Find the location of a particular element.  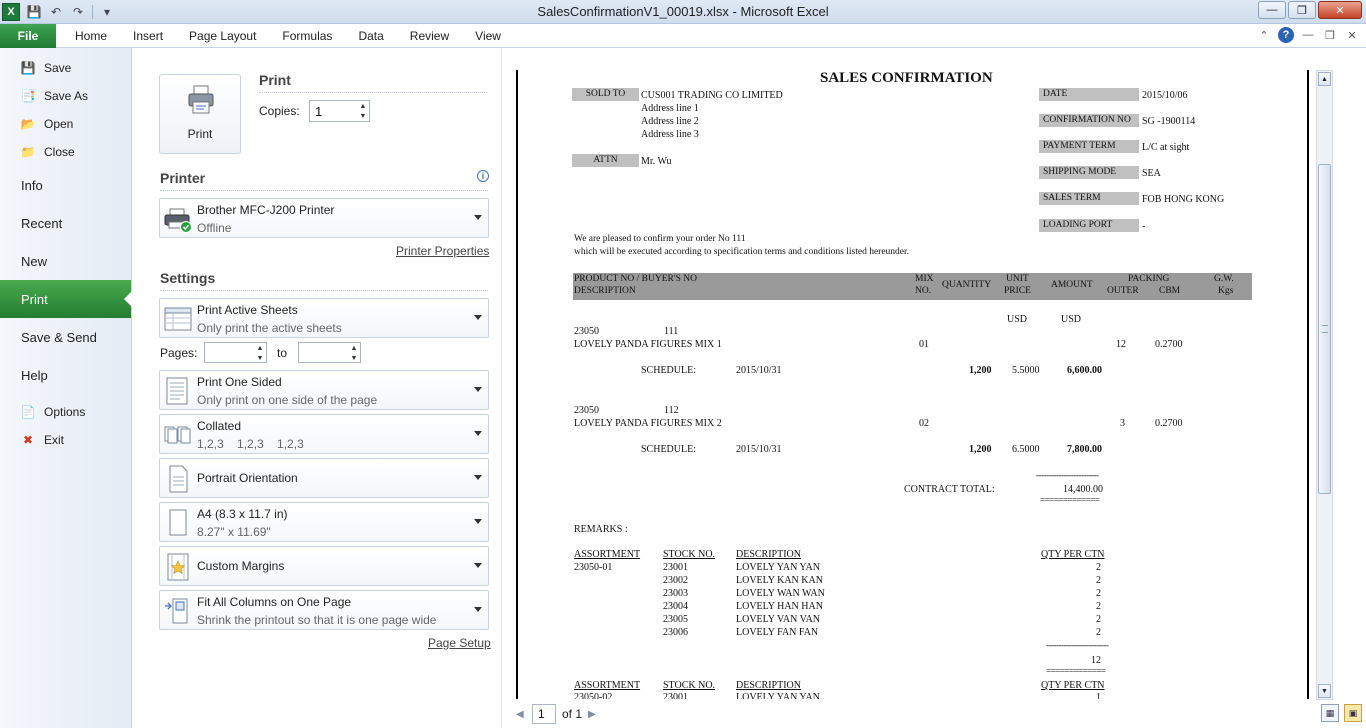

tab-insert: Insert is located at coordinates (148, 36).